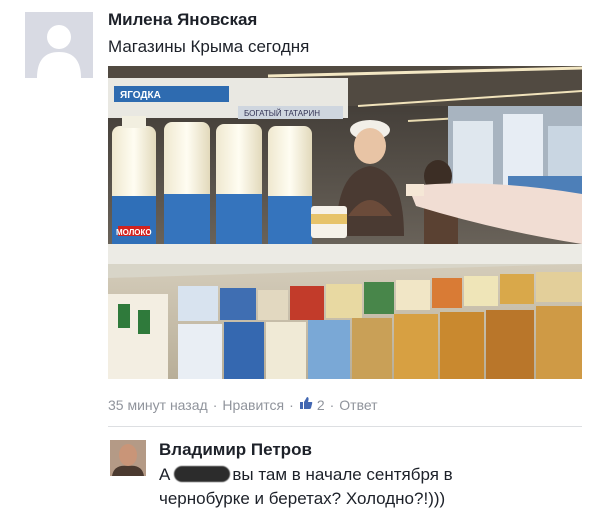  I want to click on sign-text: ЯГОДКА, so click(140, 95).